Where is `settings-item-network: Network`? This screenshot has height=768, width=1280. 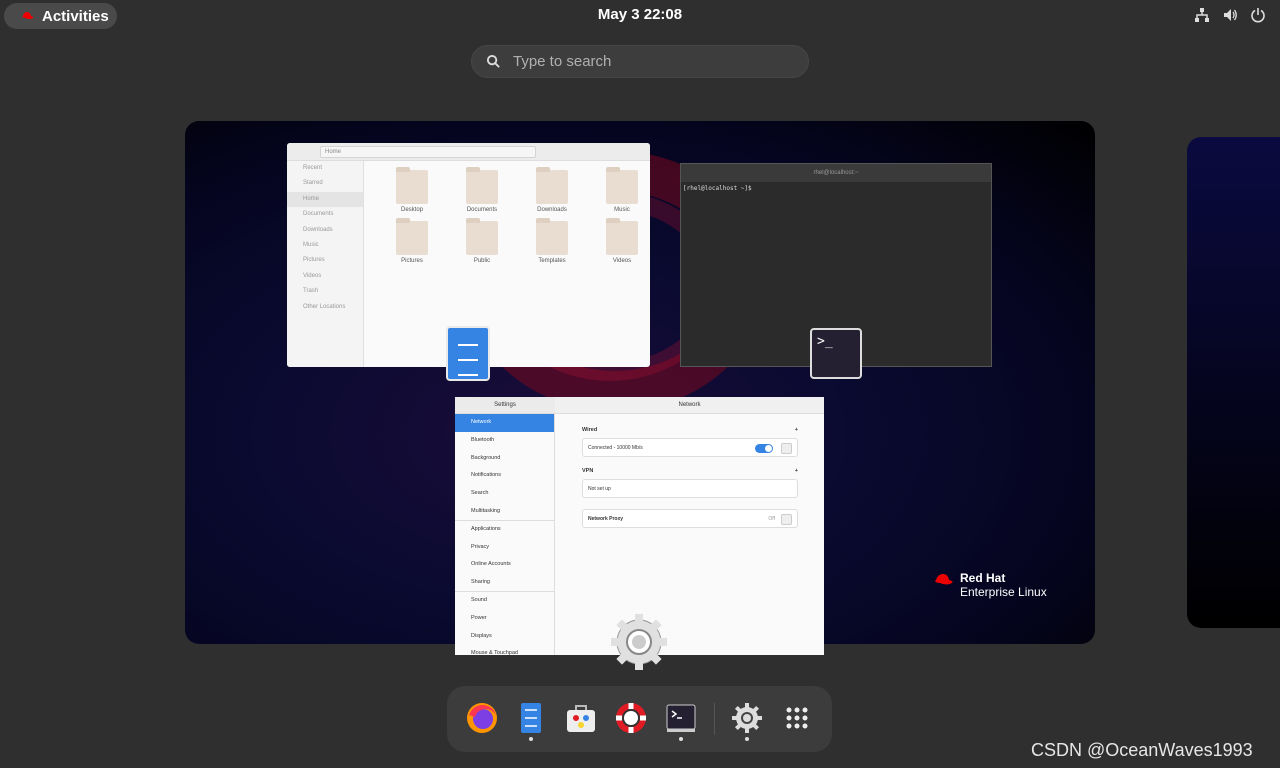
settings-item-network: Network is located at coordinates (504, 423).